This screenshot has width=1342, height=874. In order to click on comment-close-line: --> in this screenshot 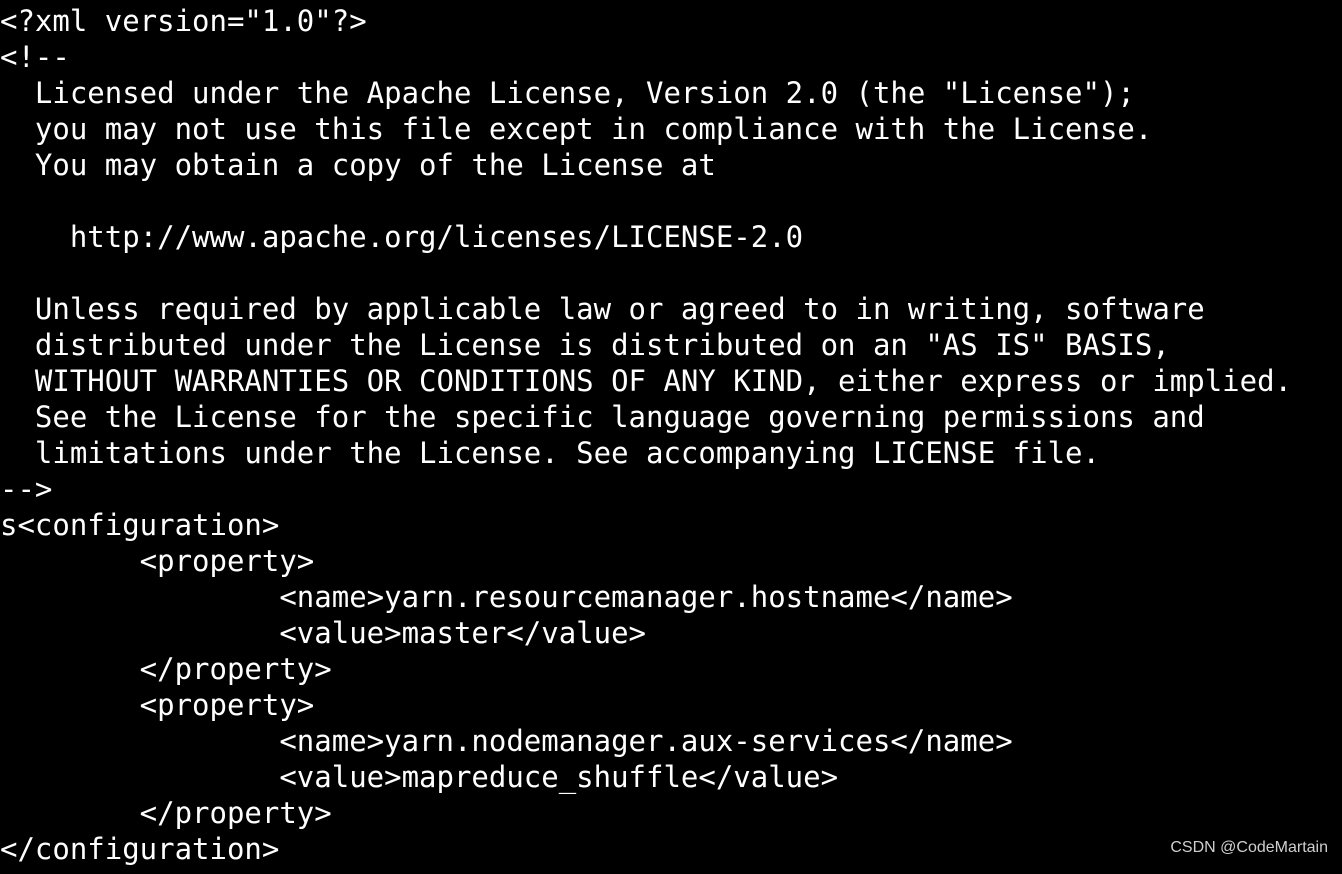, I will do `click(26, 489)`.